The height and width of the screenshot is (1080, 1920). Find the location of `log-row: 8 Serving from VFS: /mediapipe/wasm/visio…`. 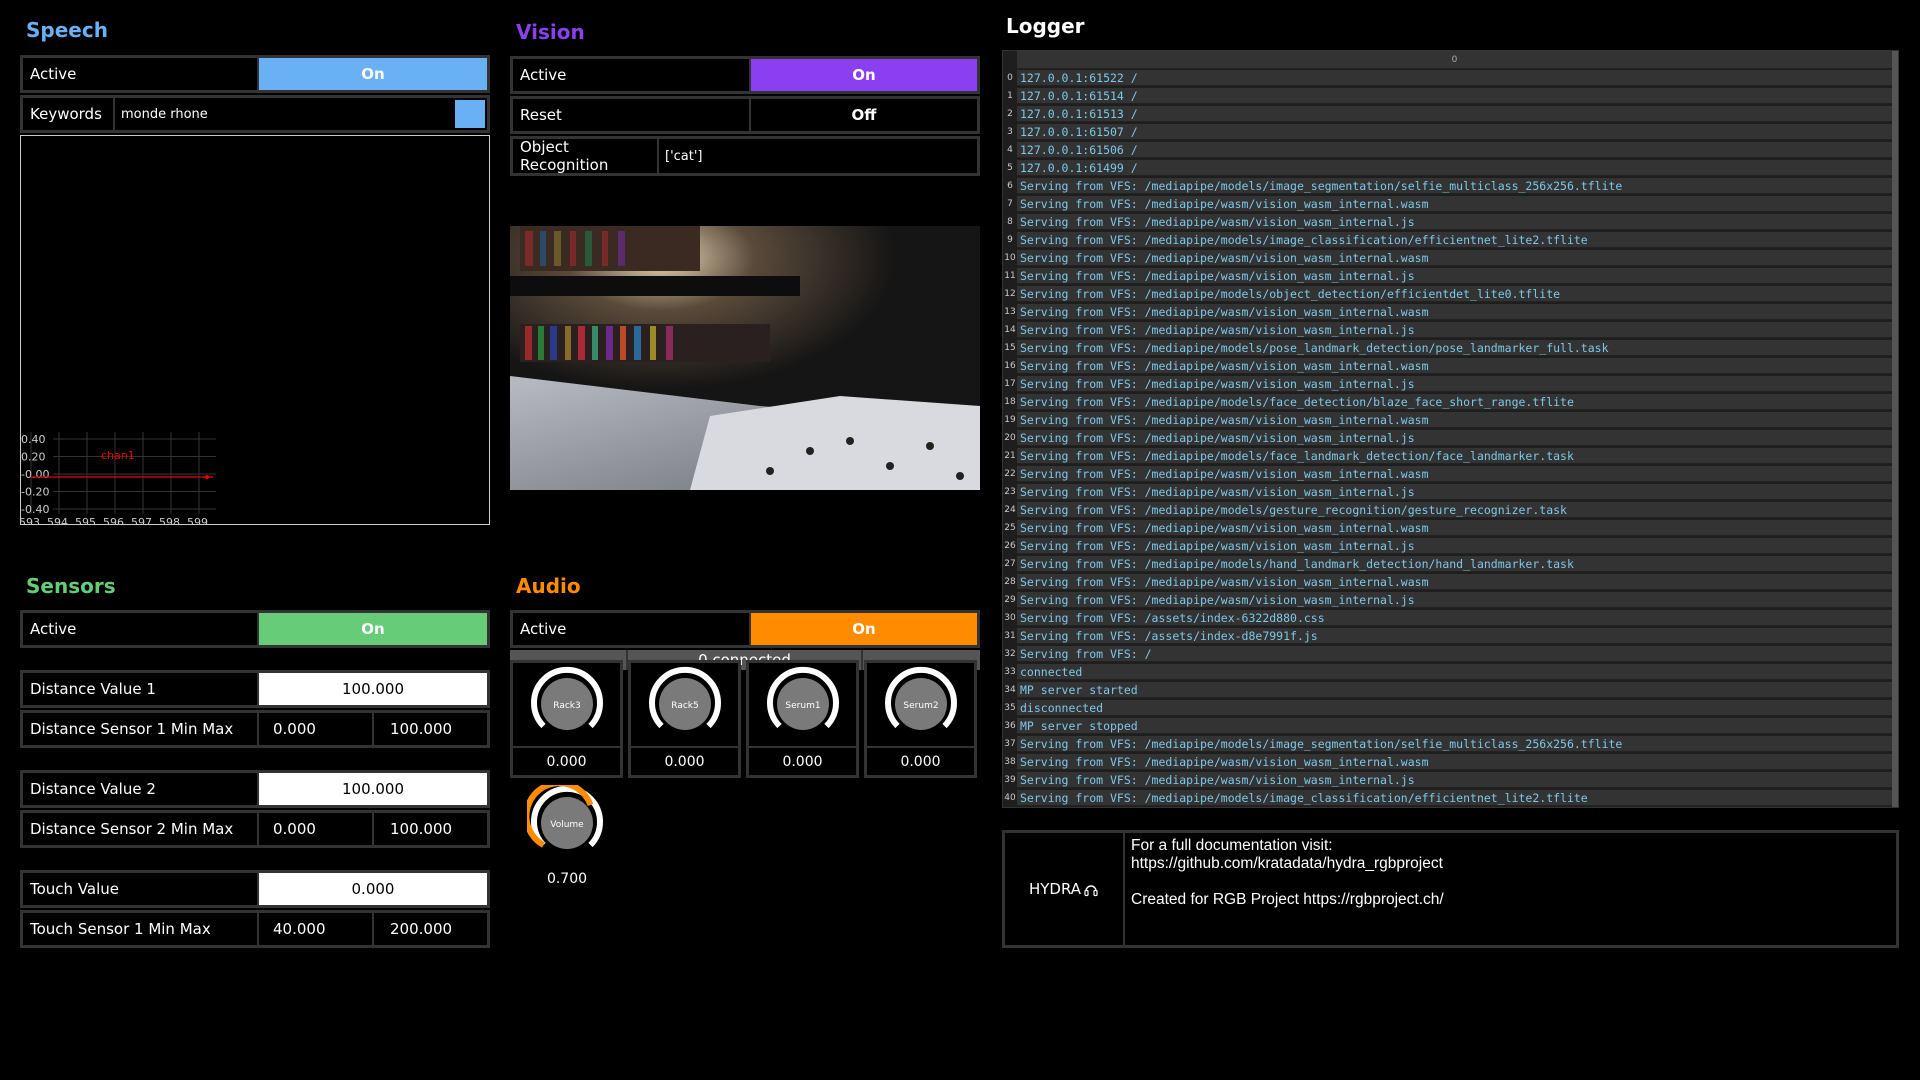

log-row: 8 Serving from VFS: /mediapipe/wasm/visio… is located at coordinates (1450, 222).